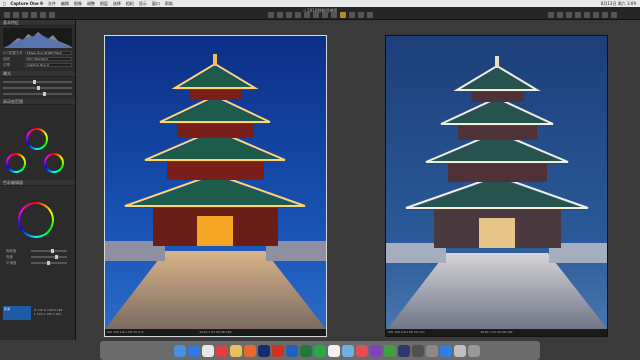 Image resolution: width=640 pixels, height=360 pixels. Describe the element at coordinates (9, 256) in the screenshot. I see `lightness-label: 亮度` at that location.